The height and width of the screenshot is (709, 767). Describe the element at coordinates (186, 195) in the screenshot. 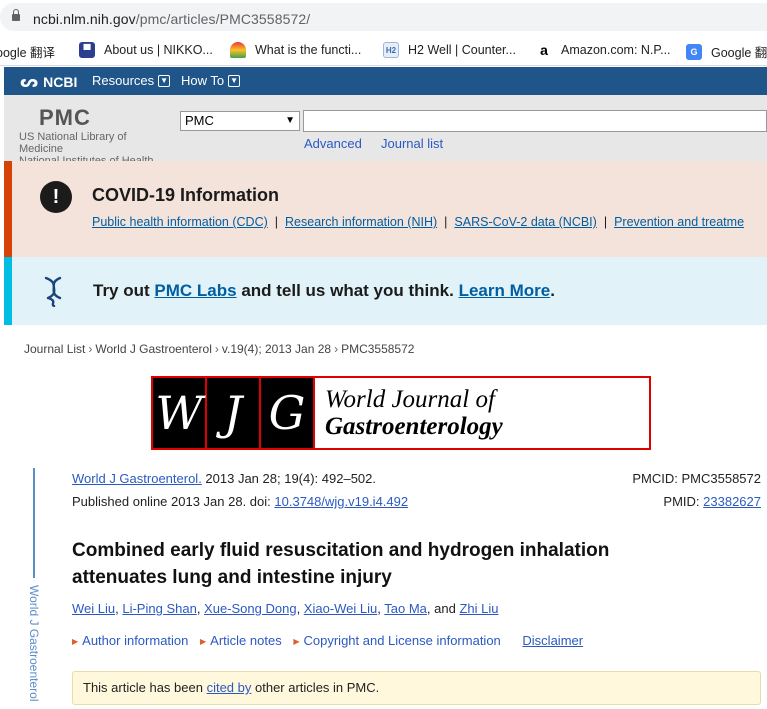

I see `covid-title: COVID-19 Information` at that location.